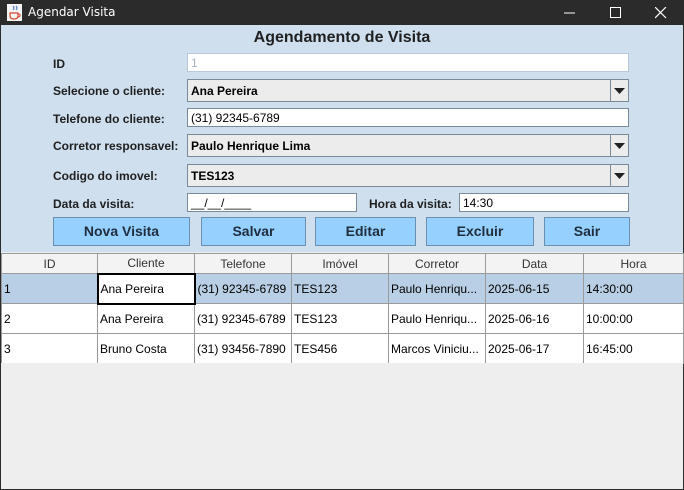 The image size is (684, 490). What do you see at coordinates (121, 231) in the screenshot?
I see `nova-visita-button: Nova Visita` at bounding box center [121, 231].